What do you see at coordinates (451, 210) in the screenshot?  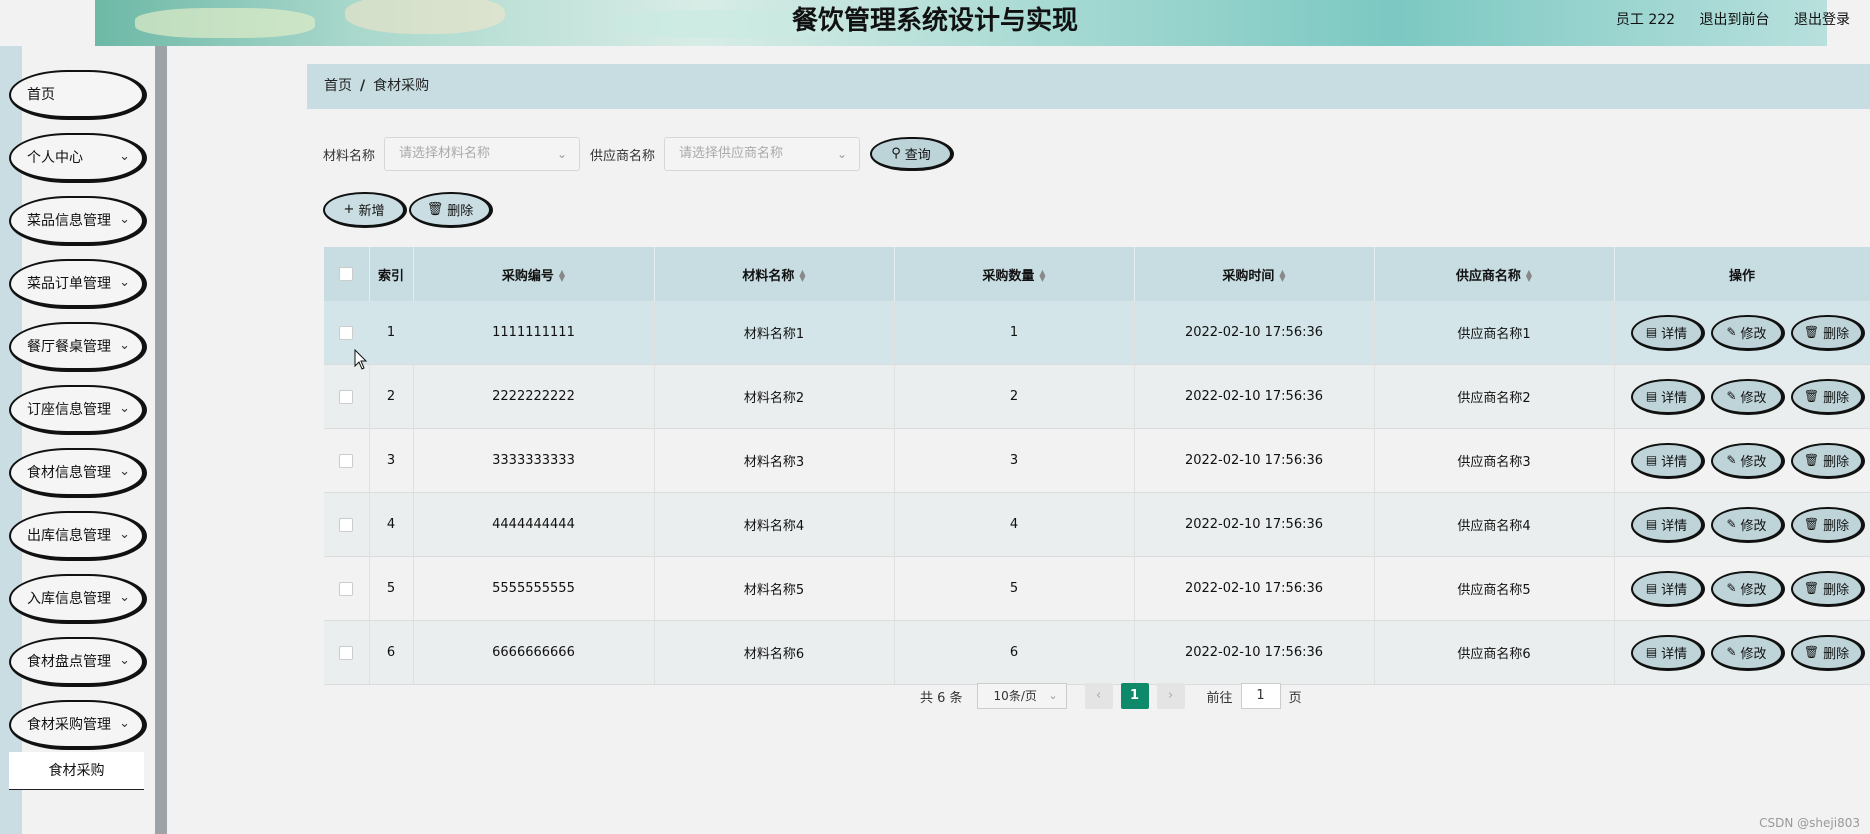 I see `delete-button: 🗑 删除` at bounding box center [451, 210].